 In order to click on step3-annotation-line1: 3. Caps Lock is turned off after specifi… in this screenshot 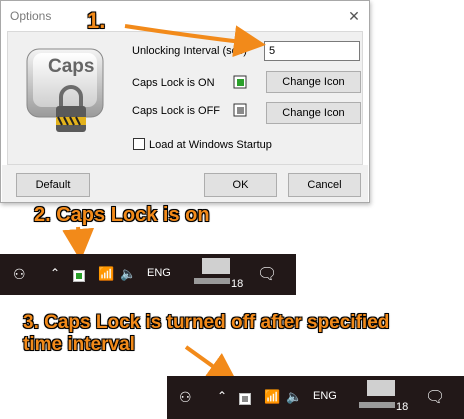, I will do `click(206, 322)`.